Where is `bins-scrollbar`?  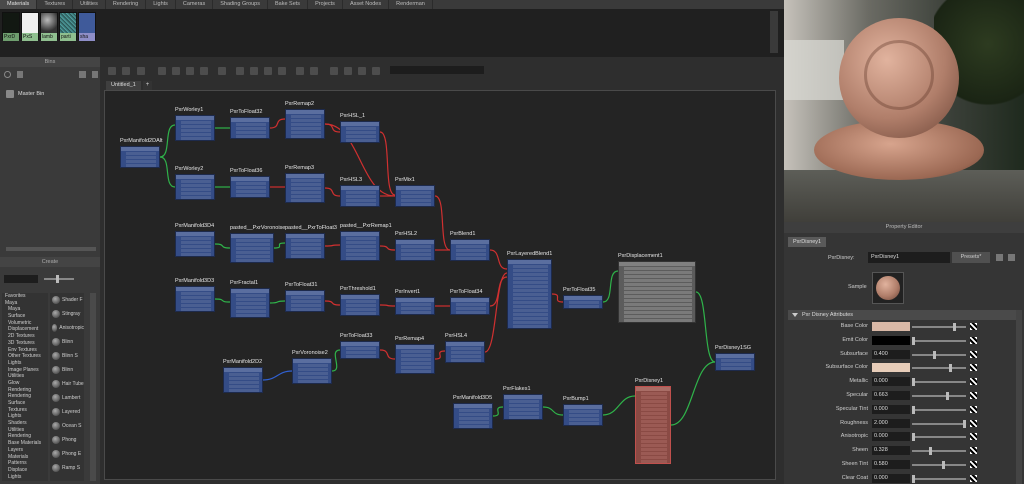 bins-scrollbar is located at coordinates (51, 249).